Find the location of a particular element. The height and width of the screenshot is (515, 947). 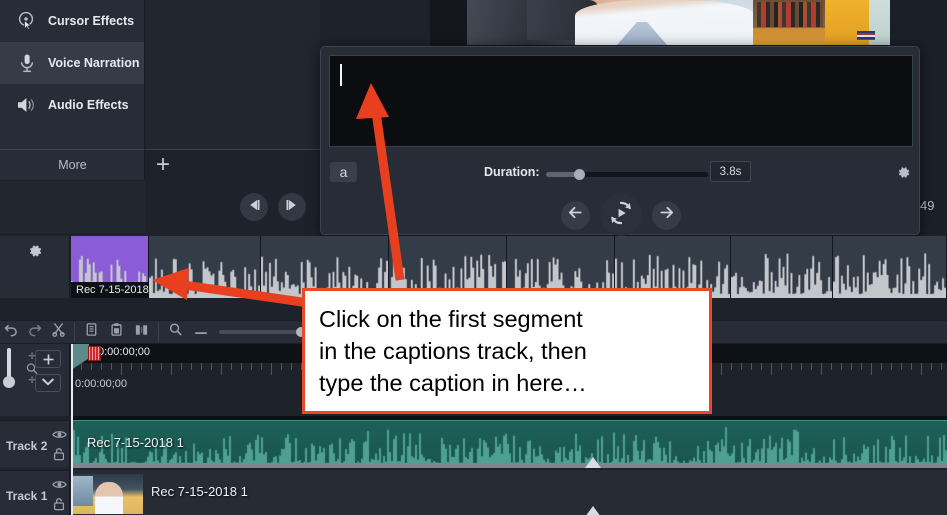

cut-button is located at coordinates (58, 332).